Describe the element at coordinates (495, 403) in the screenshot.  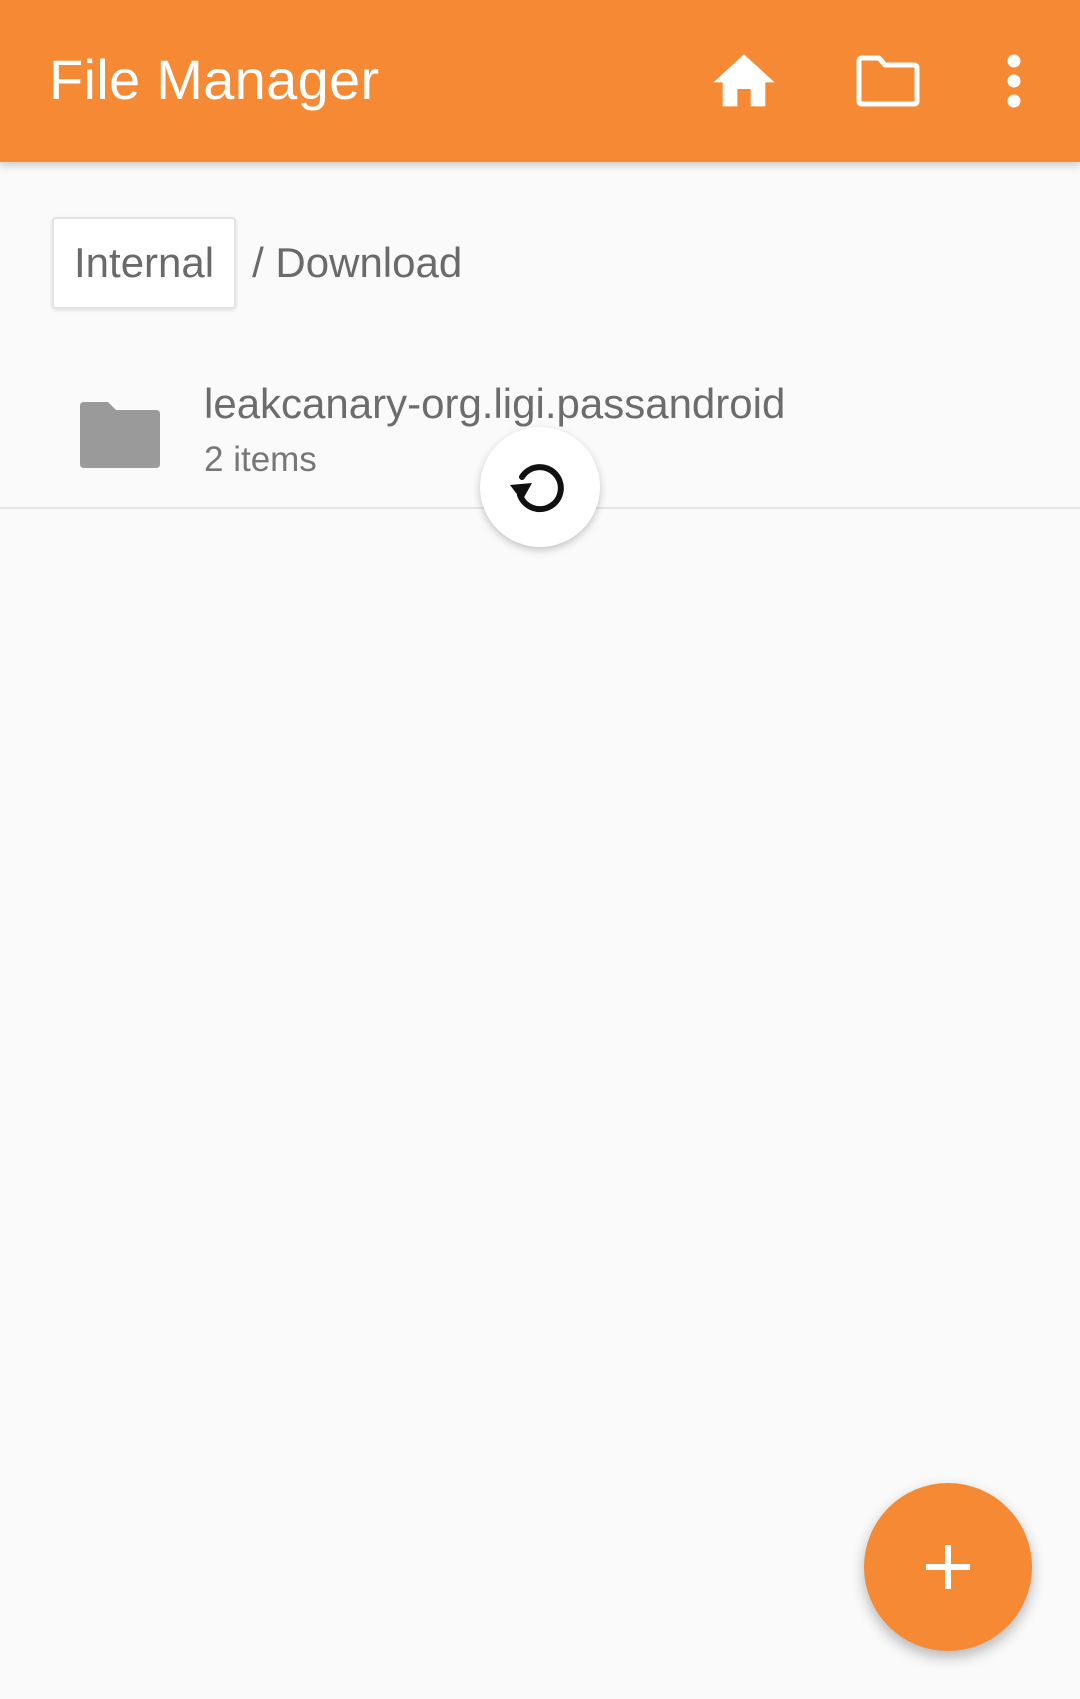
I see `file-name: leakcanary-org.ligi.passandroid` at that location.